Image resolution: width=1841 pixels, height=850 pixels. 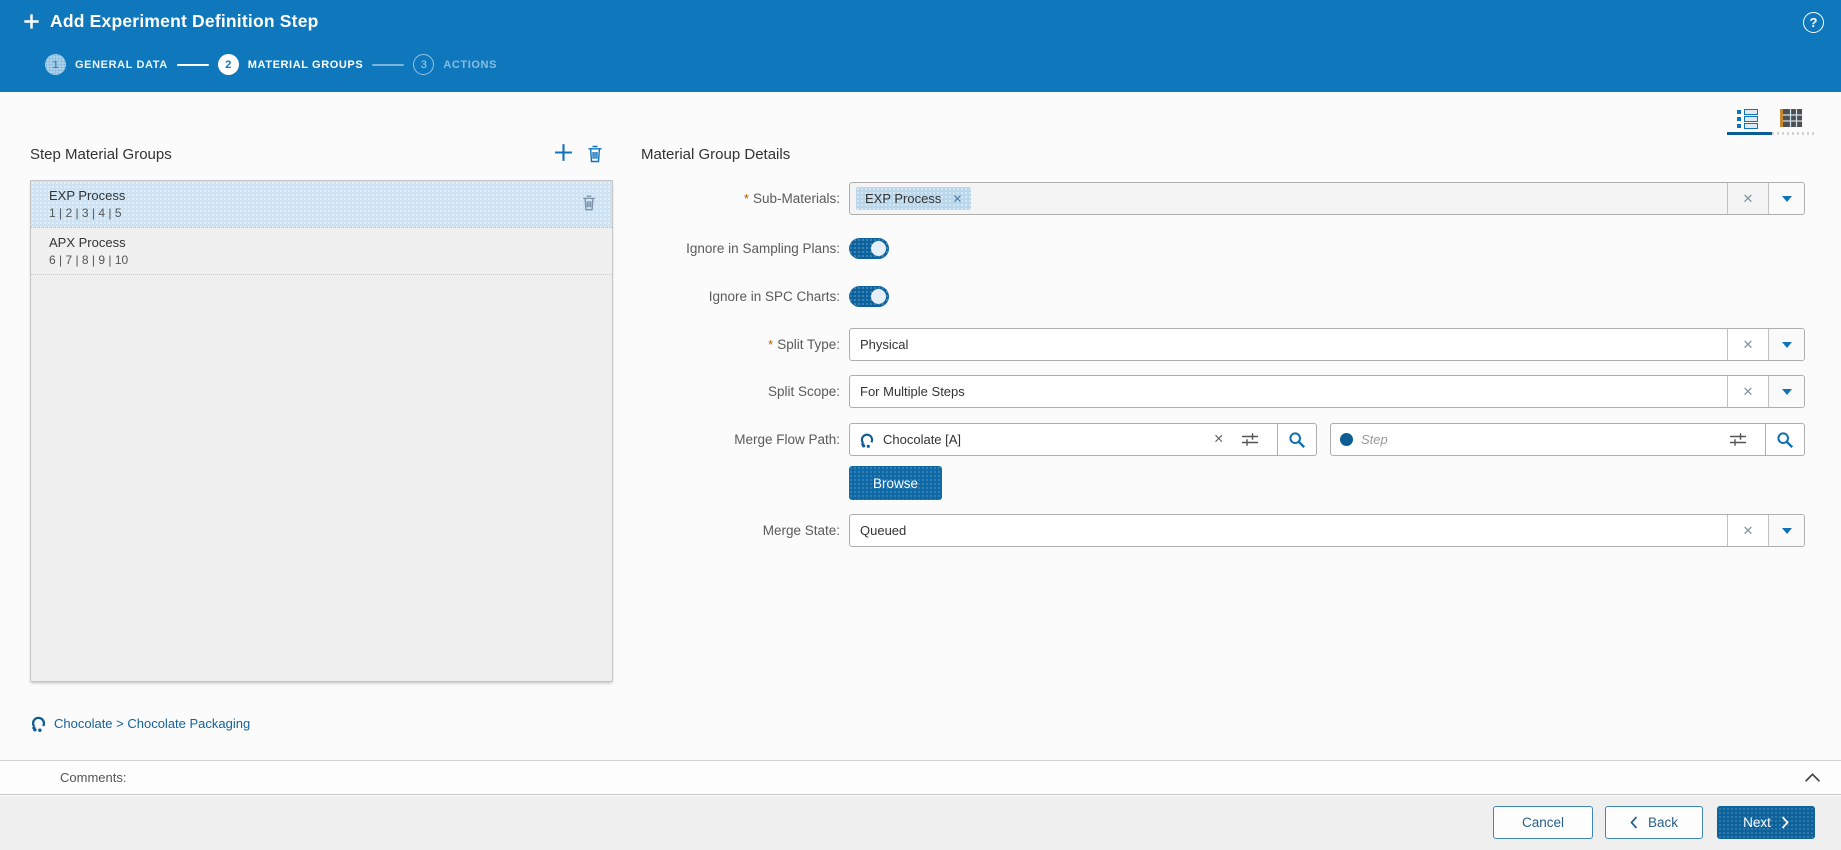 What do you see at coordinates (803, 391) in the screenshot?
I see `split-scope-label: Split Scope:` at bounding box center [803, 391].